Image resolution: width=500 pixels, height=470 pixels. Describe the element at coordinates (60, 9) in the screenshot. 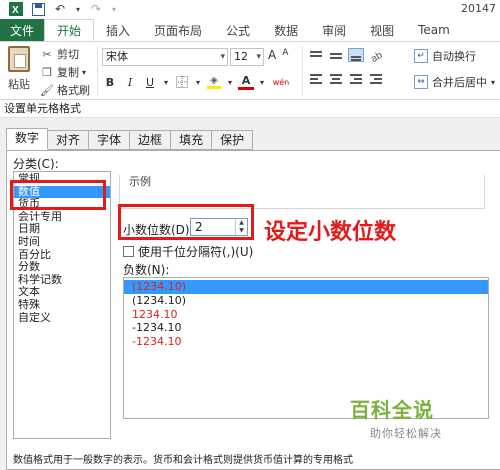

I see `undo-icon: ↶` at that location.